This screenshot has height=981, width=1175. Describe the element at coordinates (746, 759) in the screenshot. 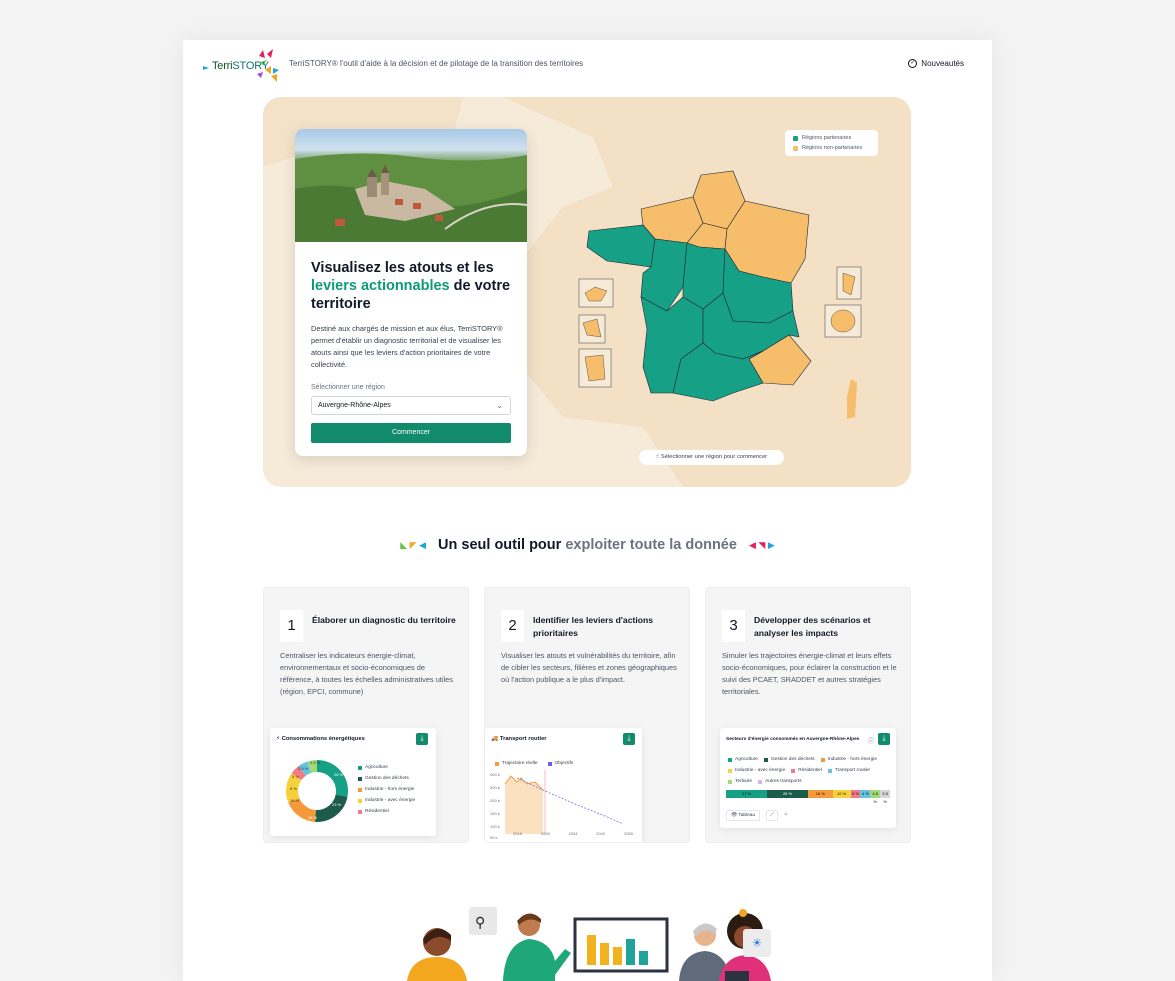

I see `legend-label: Agriculture` at that location.